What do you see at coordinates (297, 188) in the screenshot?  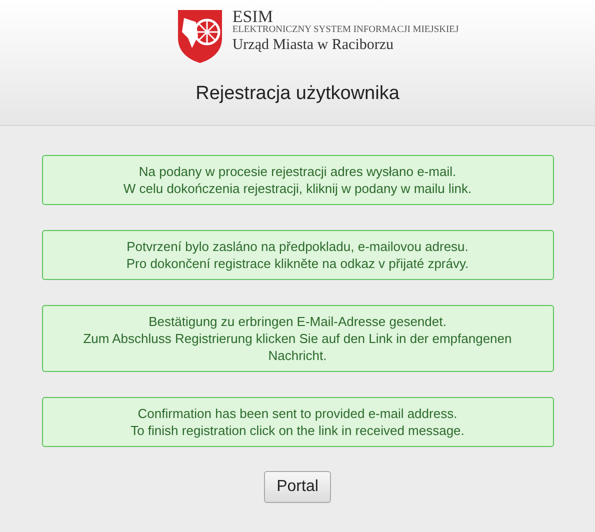 I see `message-text: W celu dokończenia rejestracji, kliknij w podany w mailu link.` at bounding box center [297, 188].